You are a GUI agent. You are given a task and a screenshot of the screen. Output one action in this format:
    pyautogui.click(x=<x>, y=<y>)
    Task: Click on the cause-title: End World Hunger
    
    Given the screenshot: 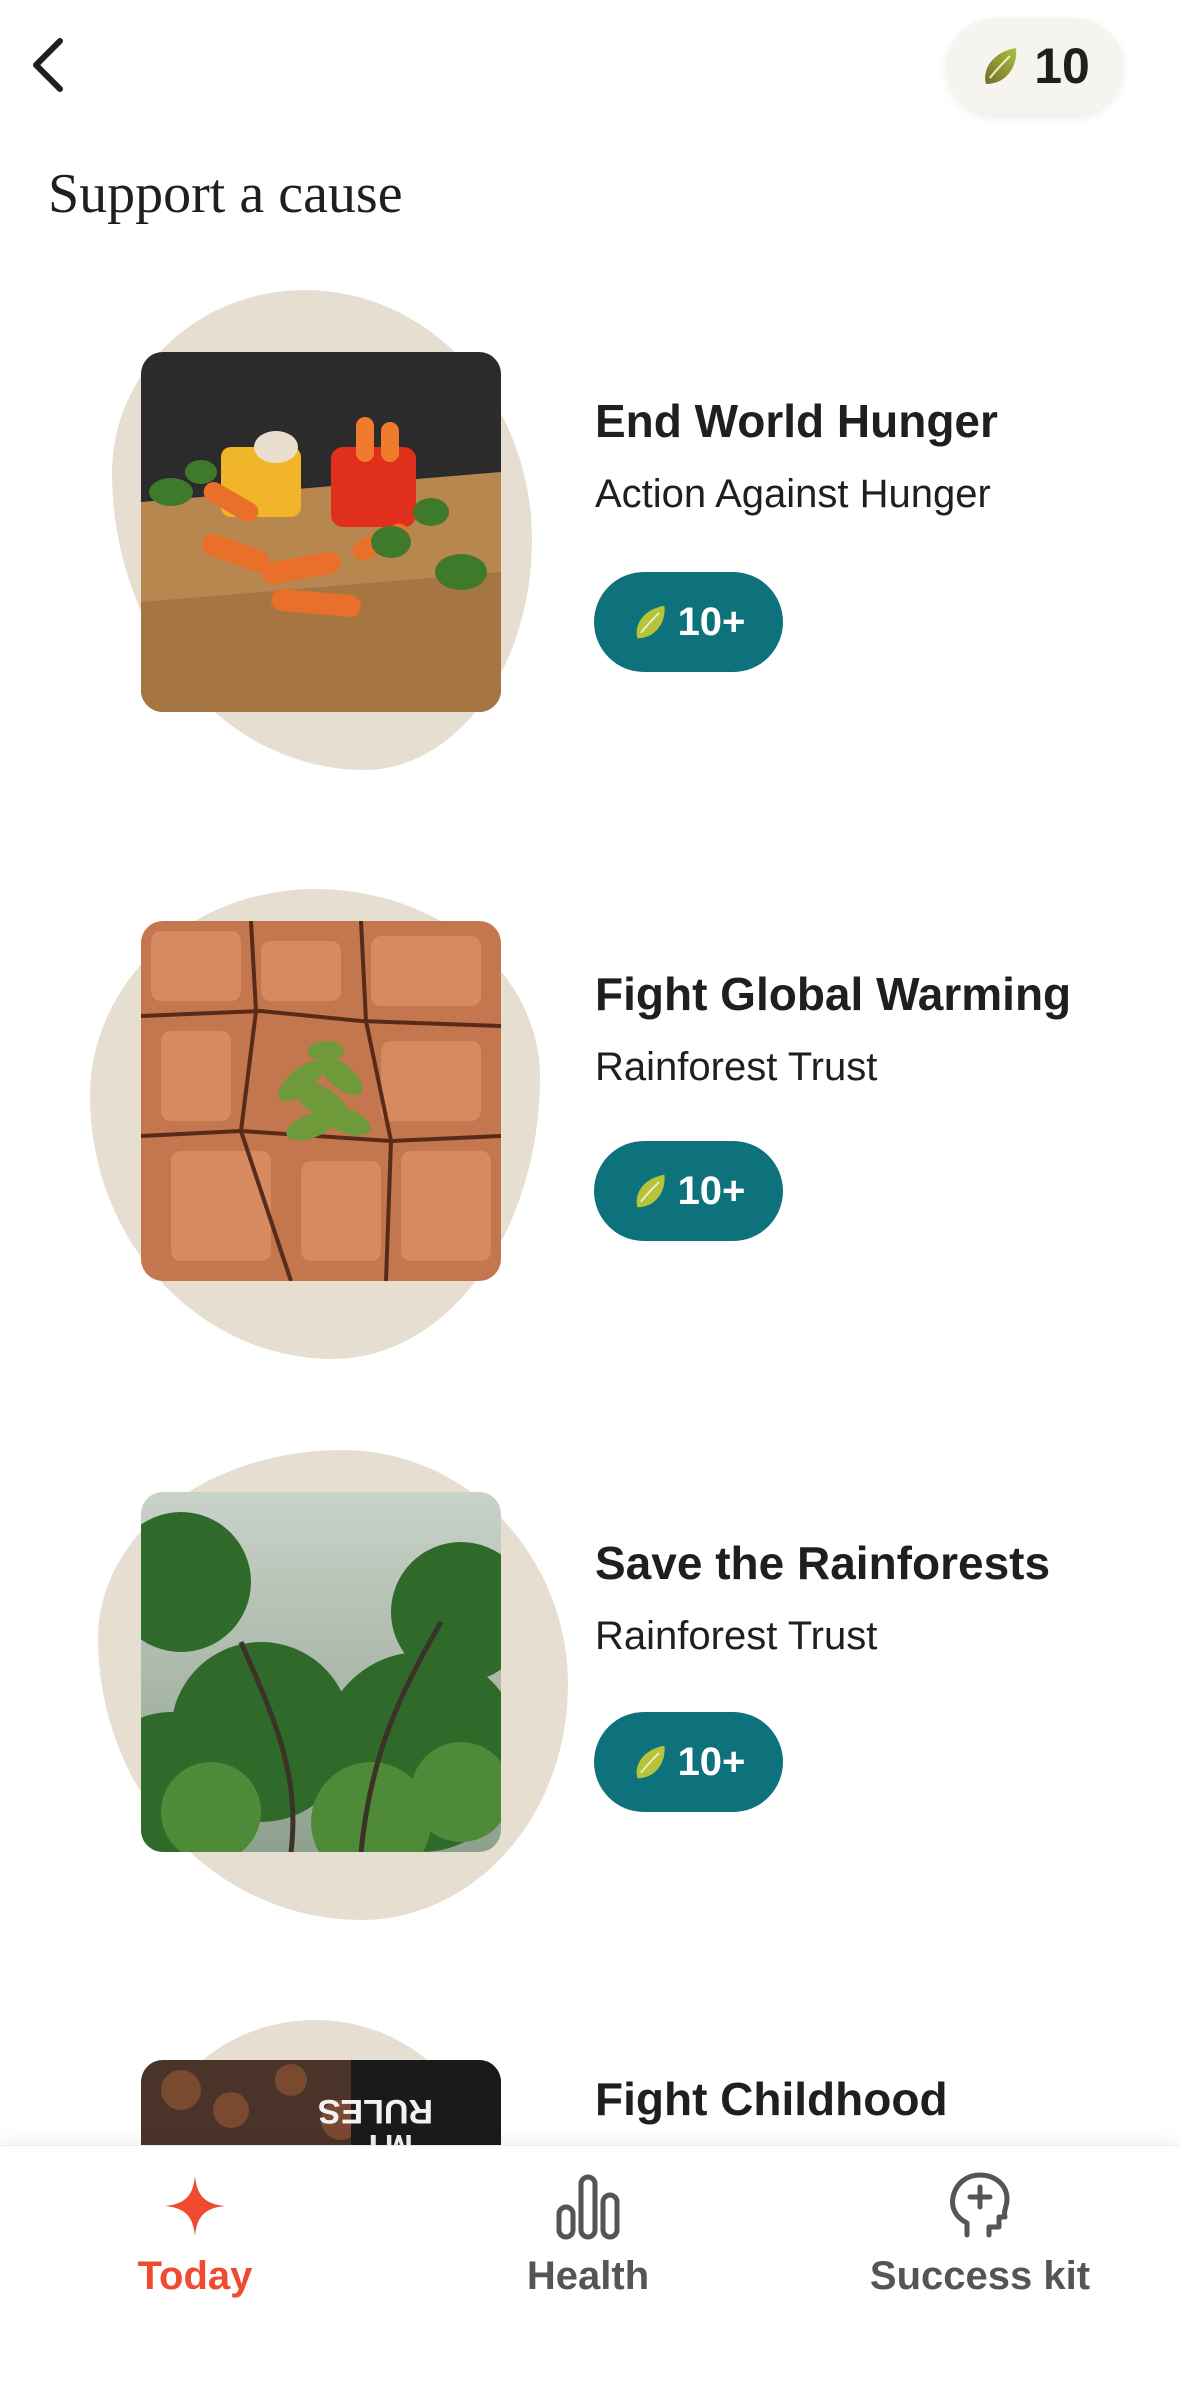 What is the action you would take?
    pyautogui.click(x=796, y=421)
    